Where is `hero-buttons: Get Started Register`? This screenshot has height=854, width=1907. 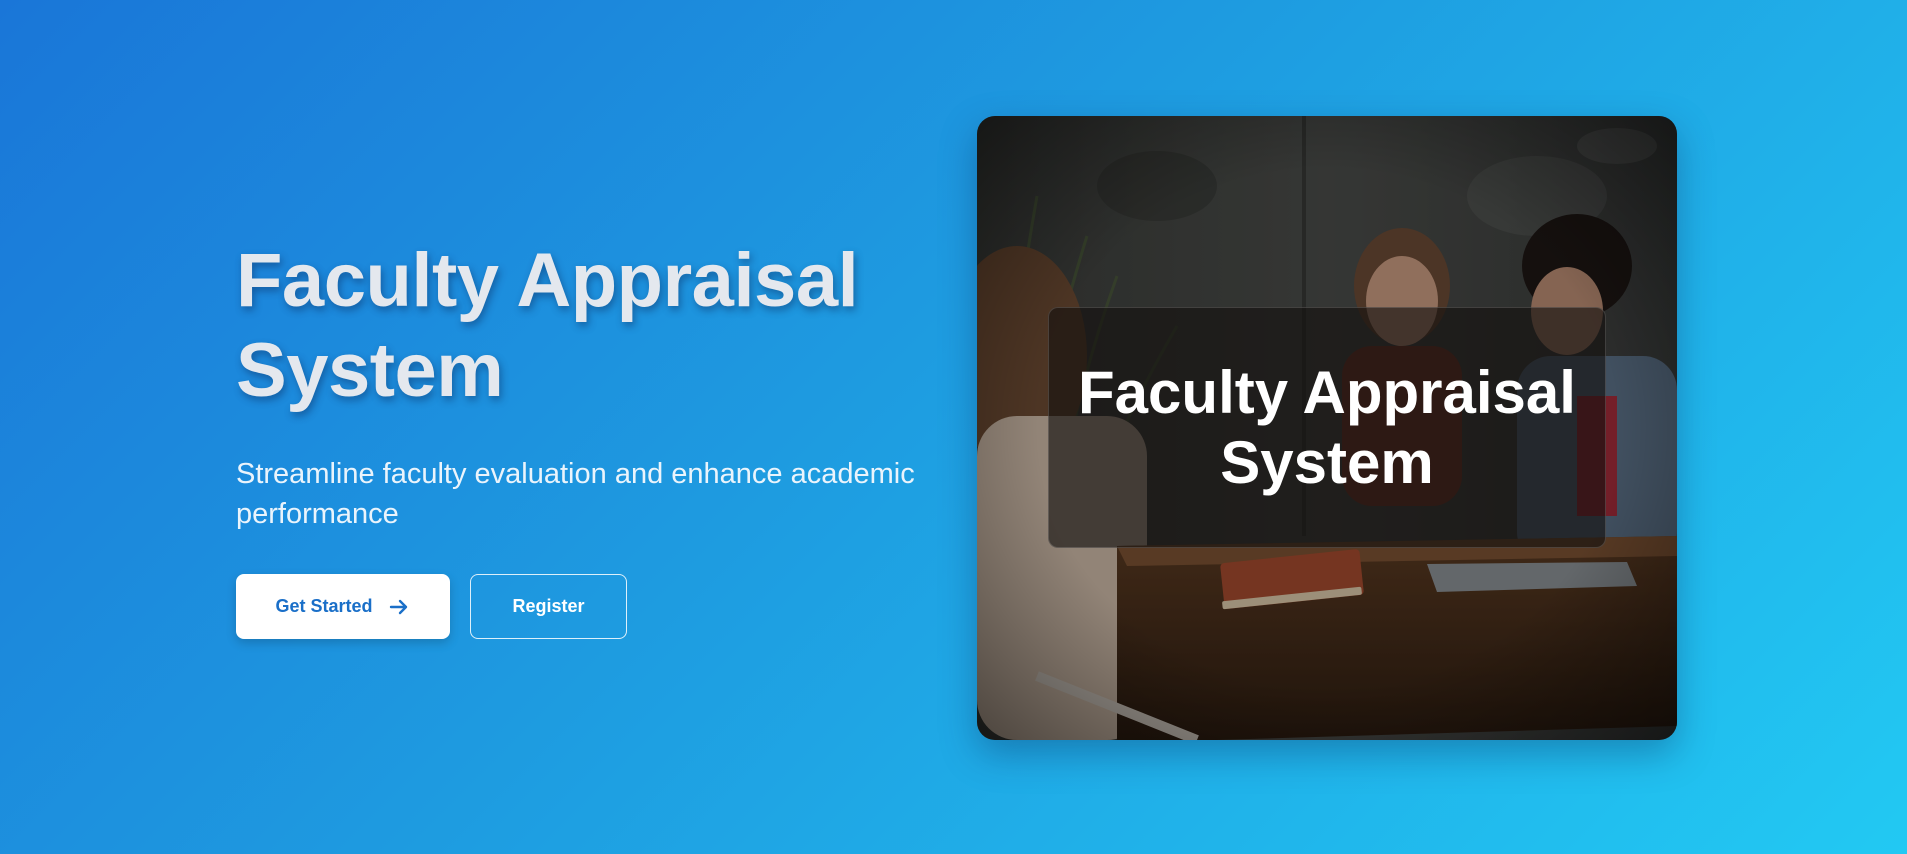 hero-buttons: Get Started Register is located at coordinates (596, 606).